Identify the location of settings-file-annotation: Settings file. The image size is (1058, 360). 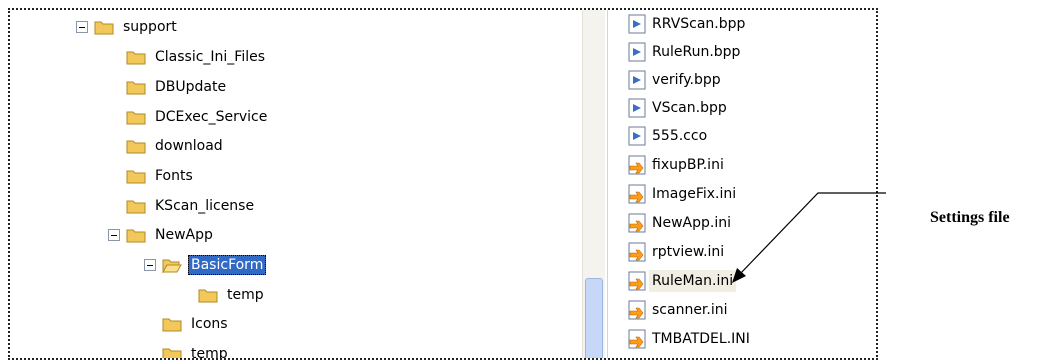
(970, 217).